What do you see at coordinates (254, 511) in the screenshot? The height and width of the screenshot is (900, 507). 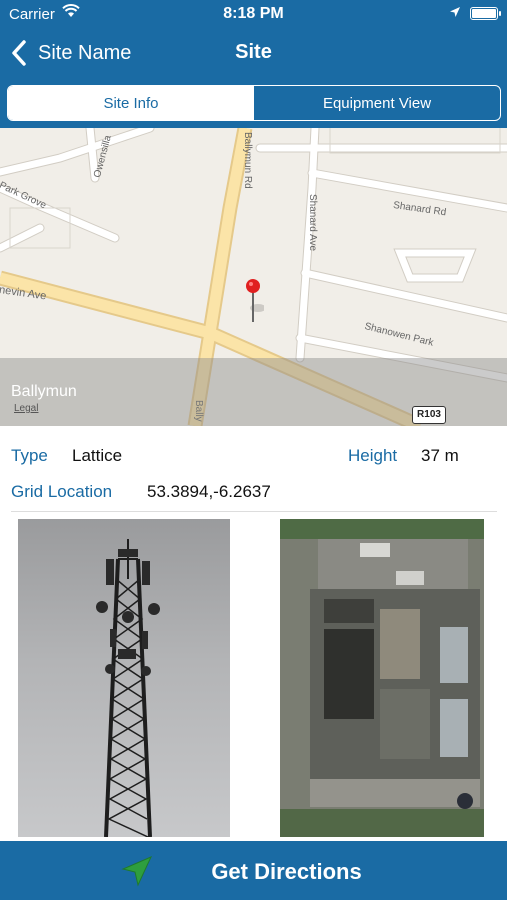 I see `divider` at bounding box center [254, 511].